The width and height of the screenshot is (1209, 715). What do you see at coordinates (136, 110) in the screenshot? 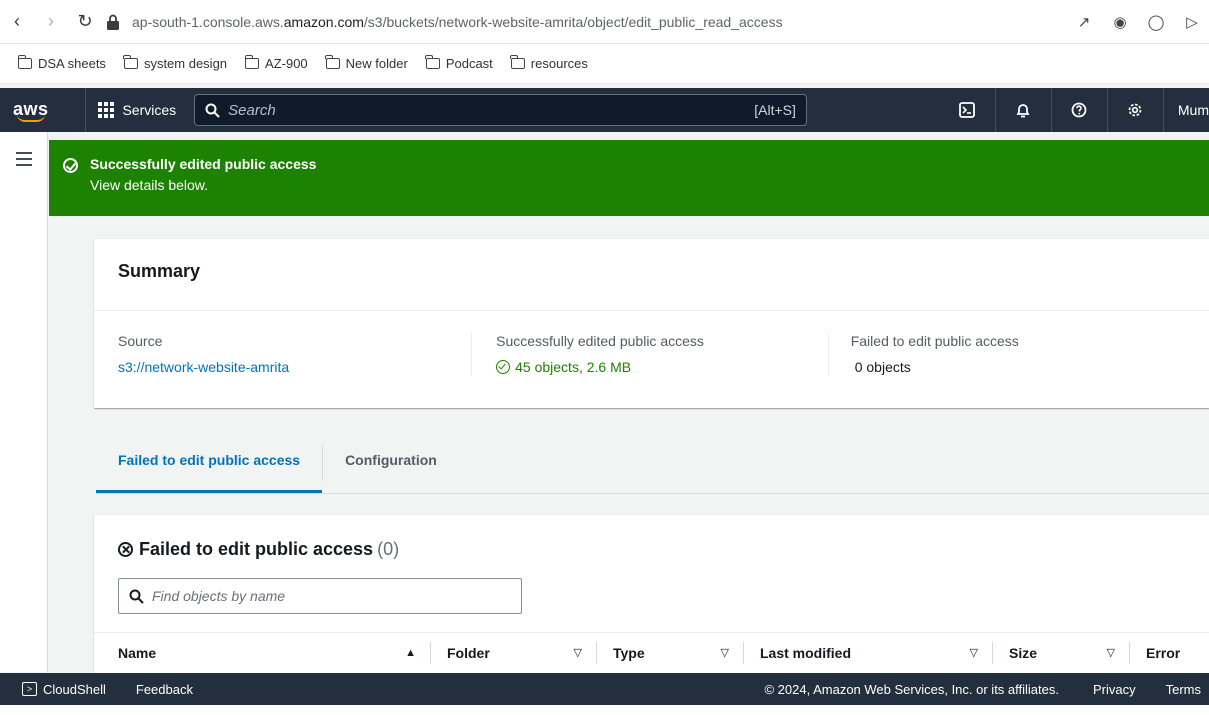
I see `services-button: Services` at bounding box center [136, 110].